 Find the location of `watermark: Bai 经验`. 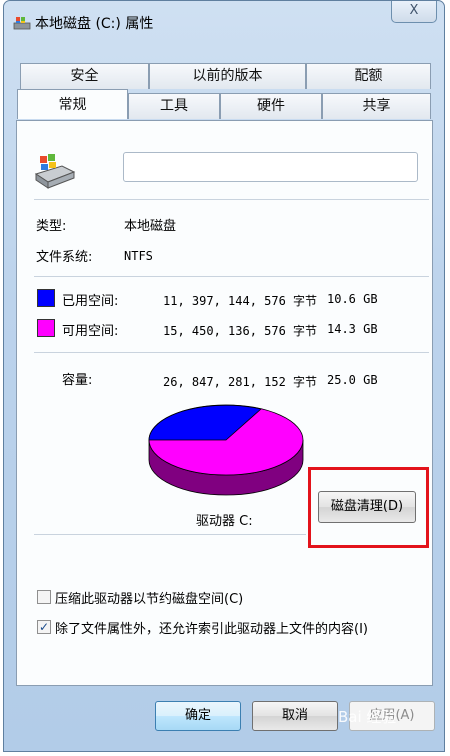

watermark: Bai 经验 is located at coordinates (392, 726).